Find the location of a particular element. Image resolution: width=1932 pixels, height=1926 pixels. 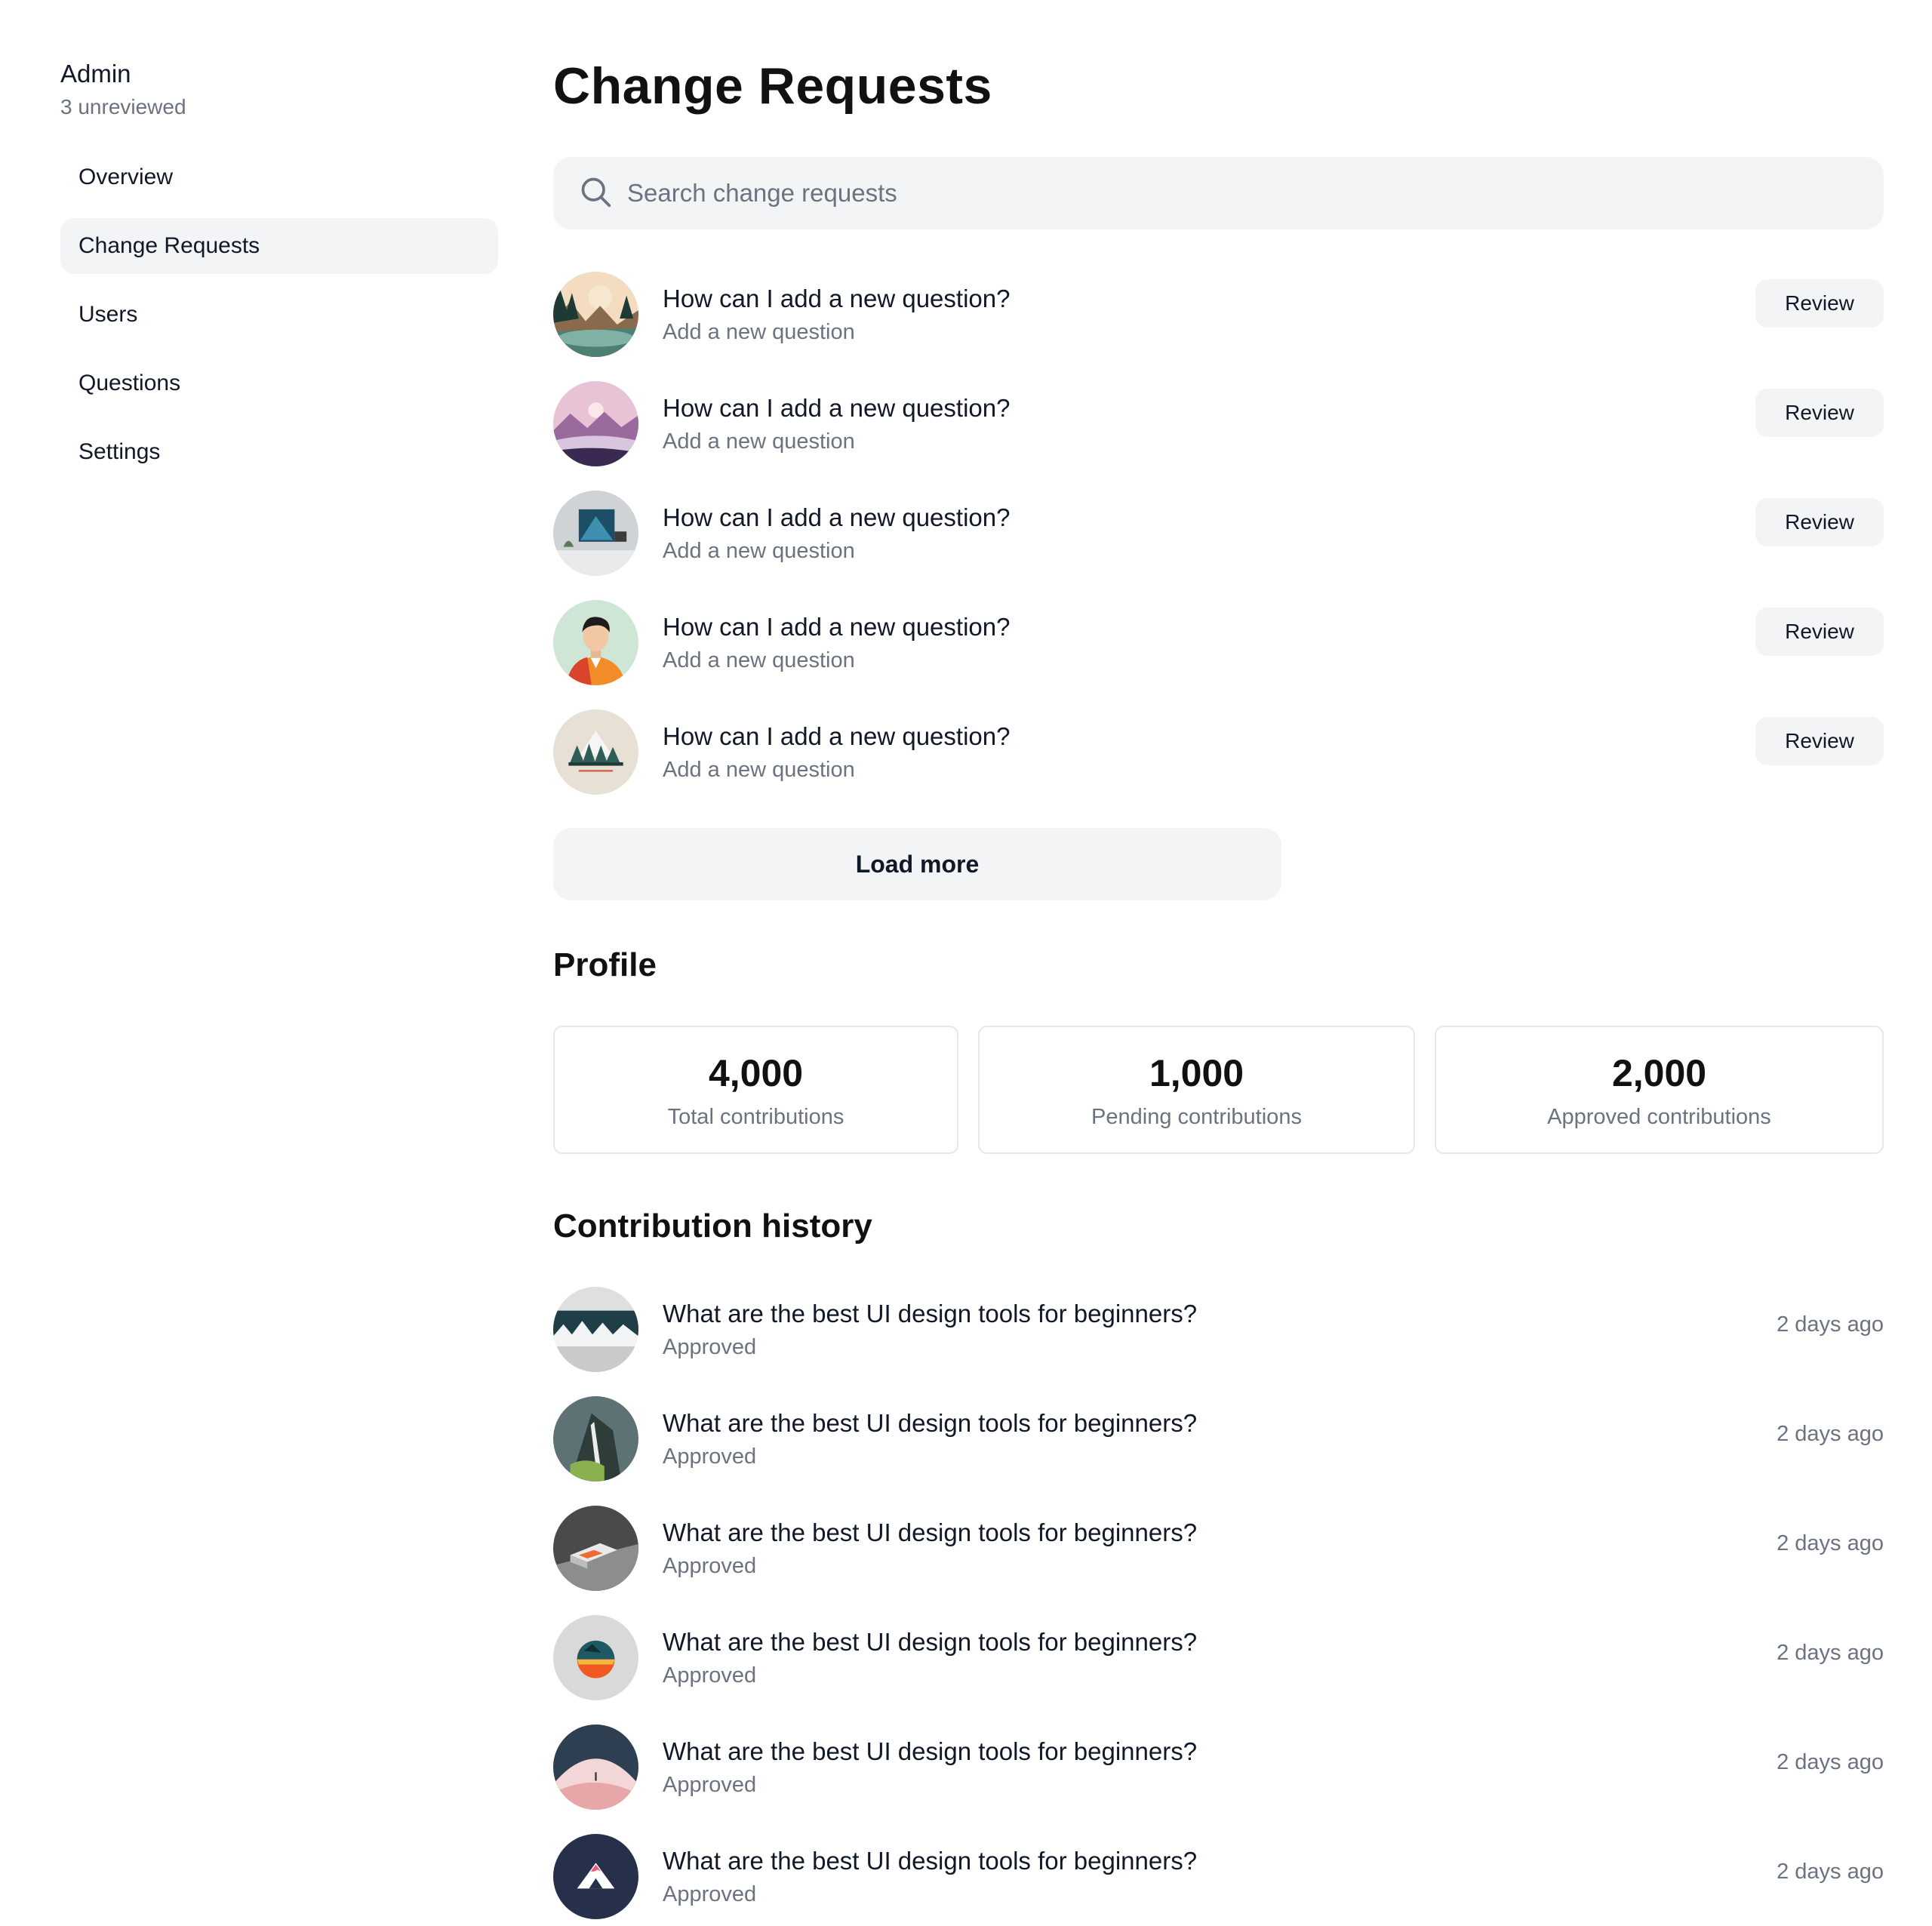

stat-label: Approved contributions is located at coordinates (1659, 1116).